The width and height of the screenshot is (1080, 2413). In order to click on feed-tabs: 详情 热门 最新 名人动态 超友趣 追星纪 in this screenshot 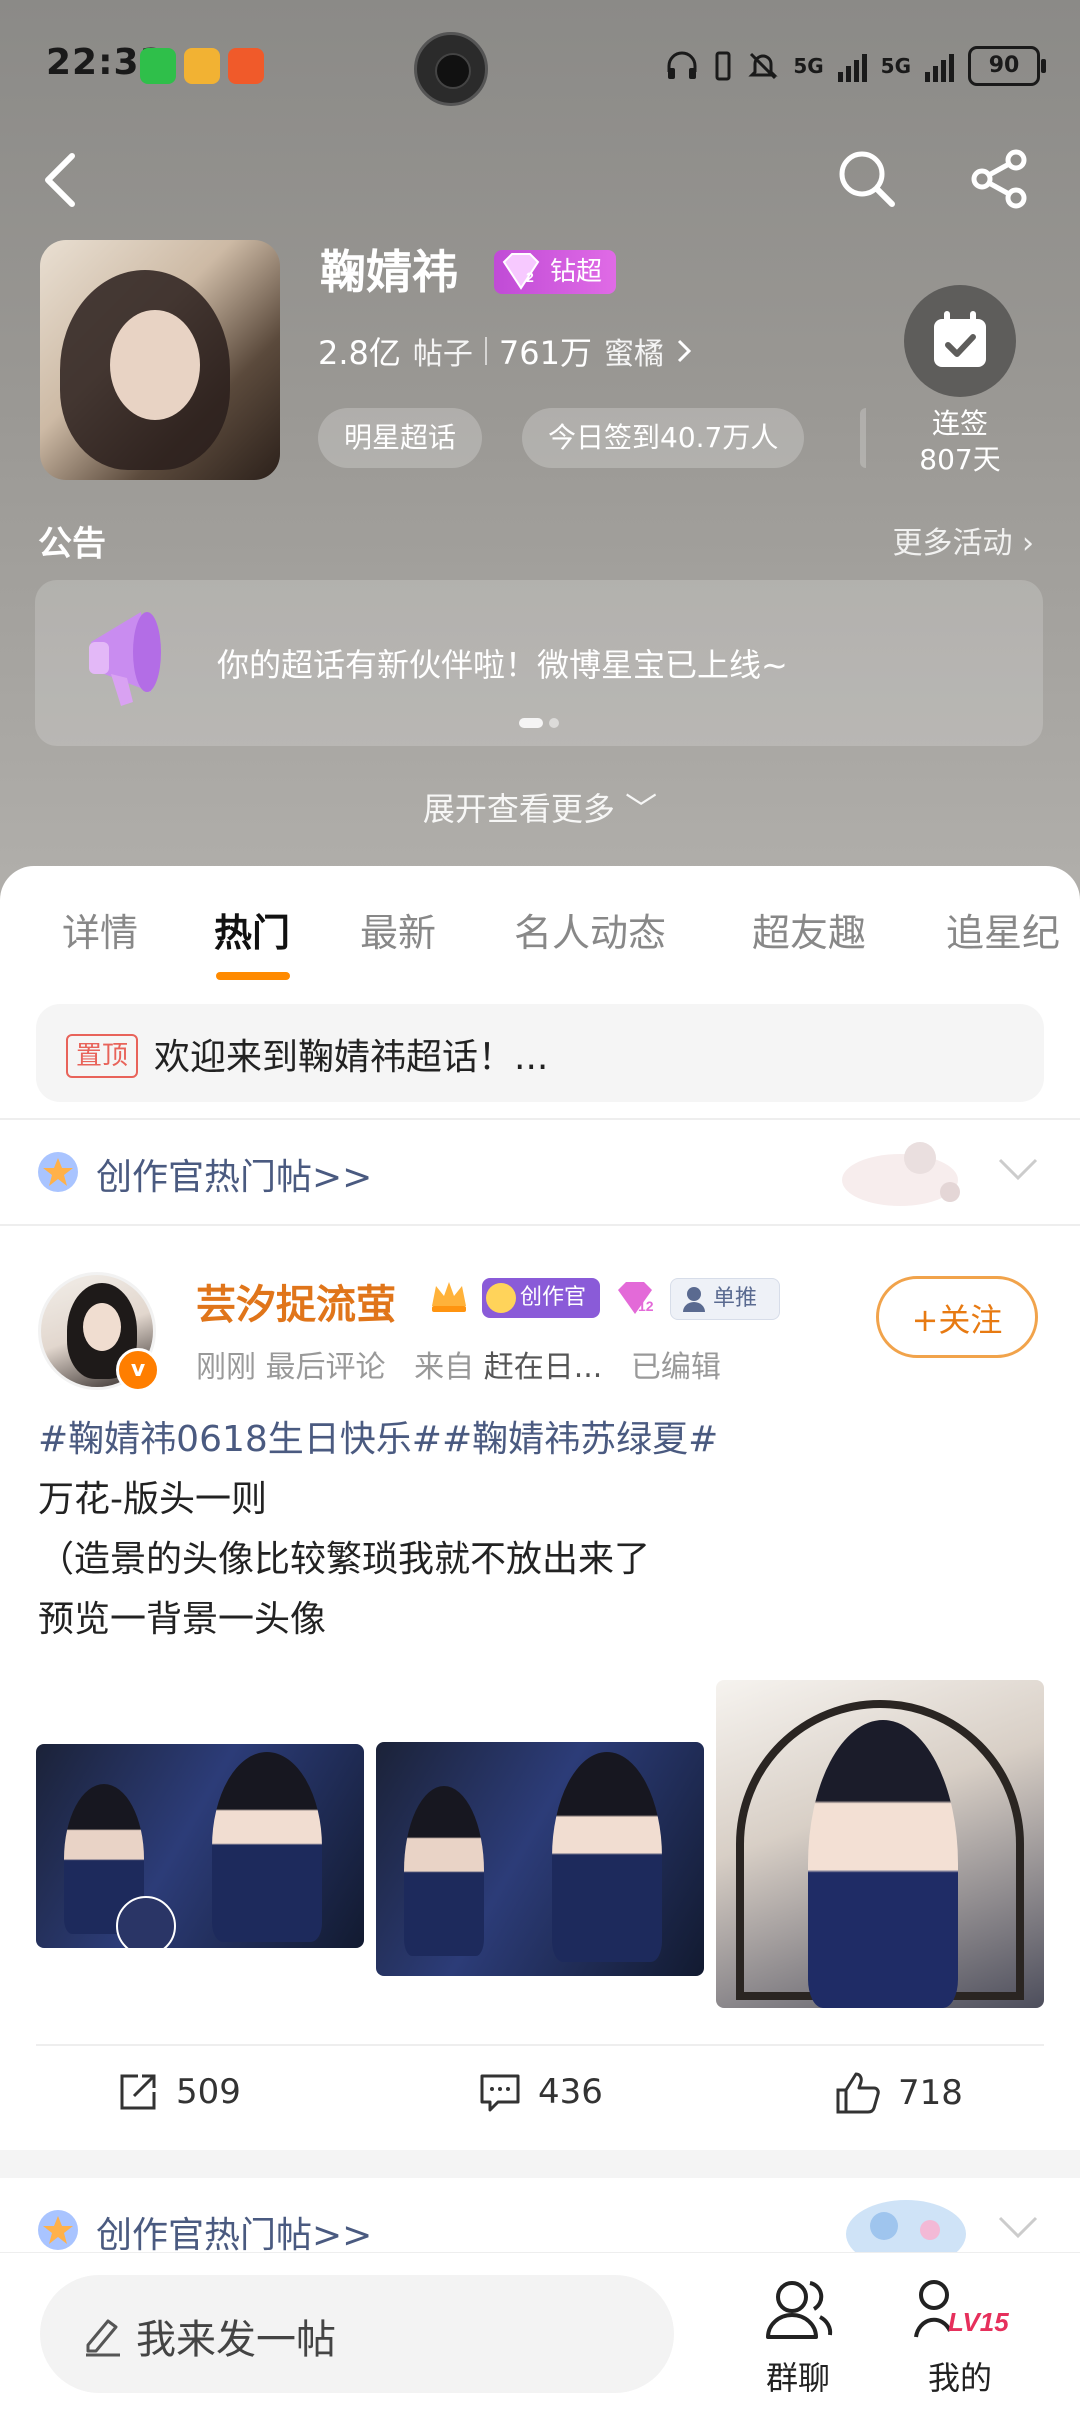, I will do `click(540, 942)`.